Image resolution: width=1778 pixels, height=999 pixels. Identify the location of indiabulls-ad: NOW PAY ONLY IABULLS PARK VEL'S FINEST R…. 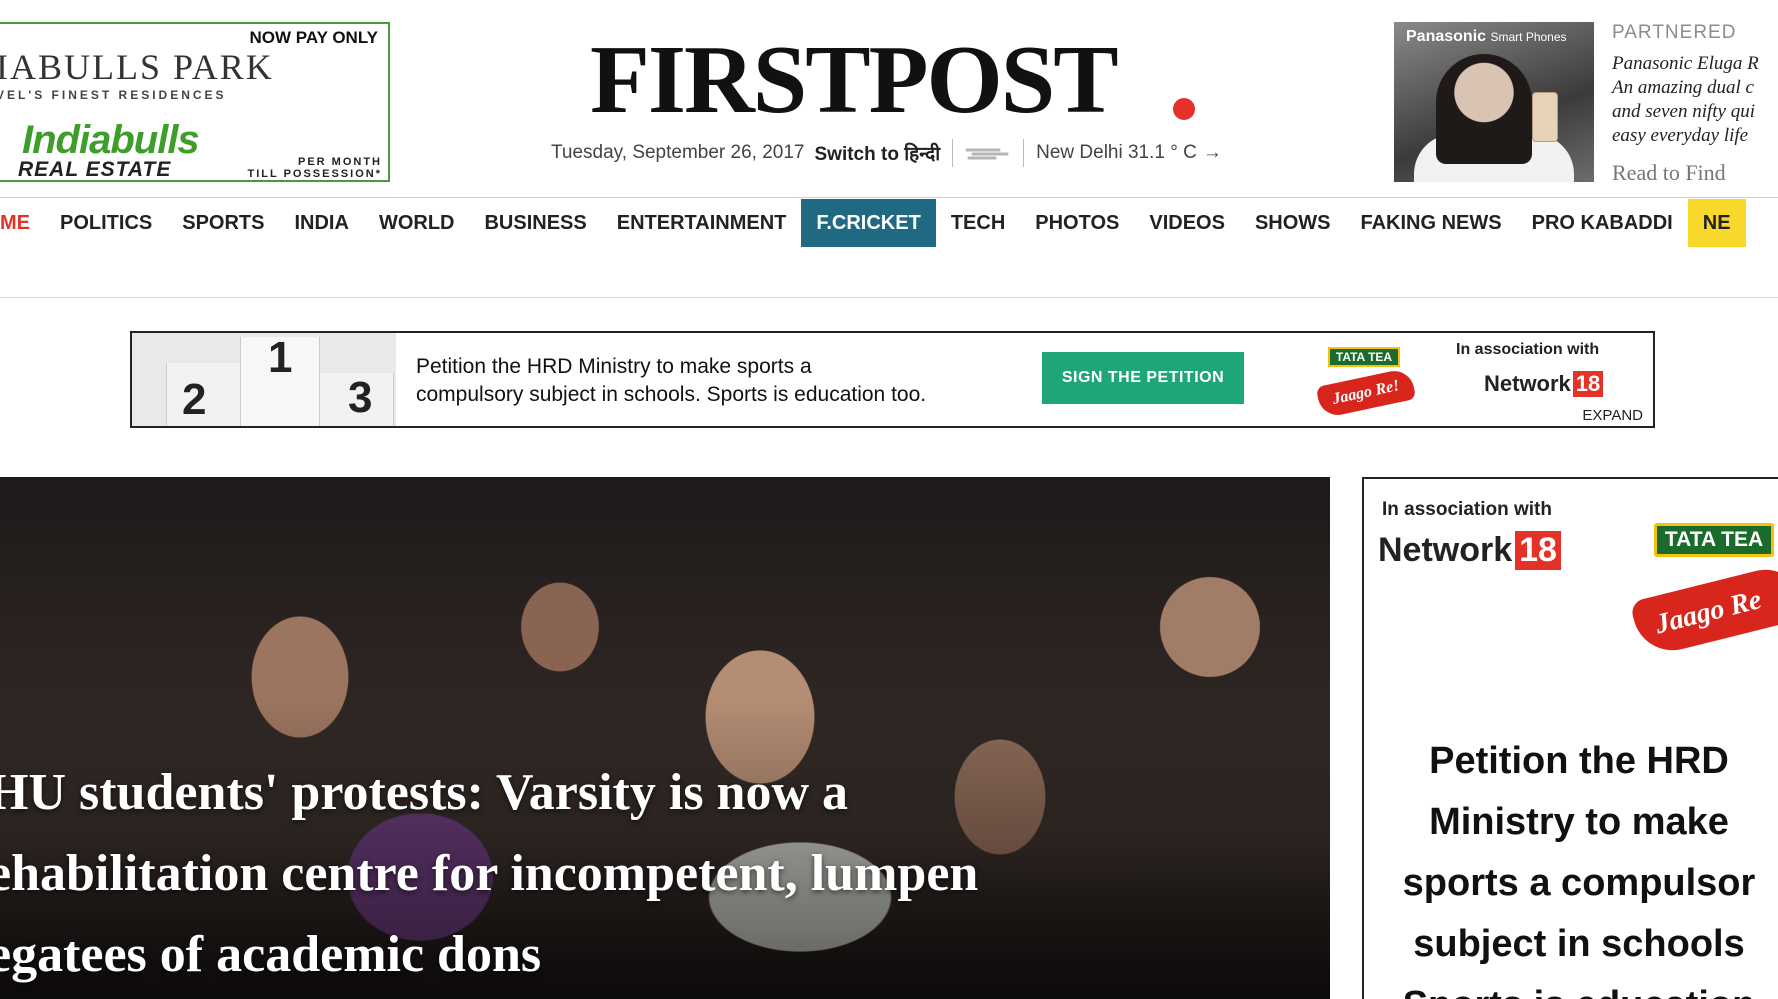
(195, 102).